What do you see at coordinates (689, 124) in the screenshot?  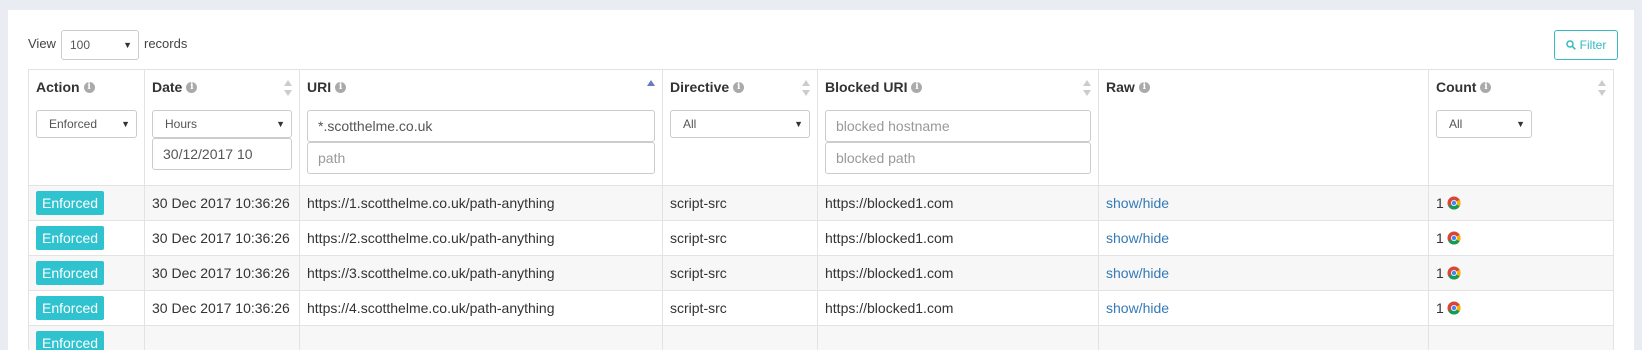 I see `directive-filter-value: All` at bounding box center [689, 124].